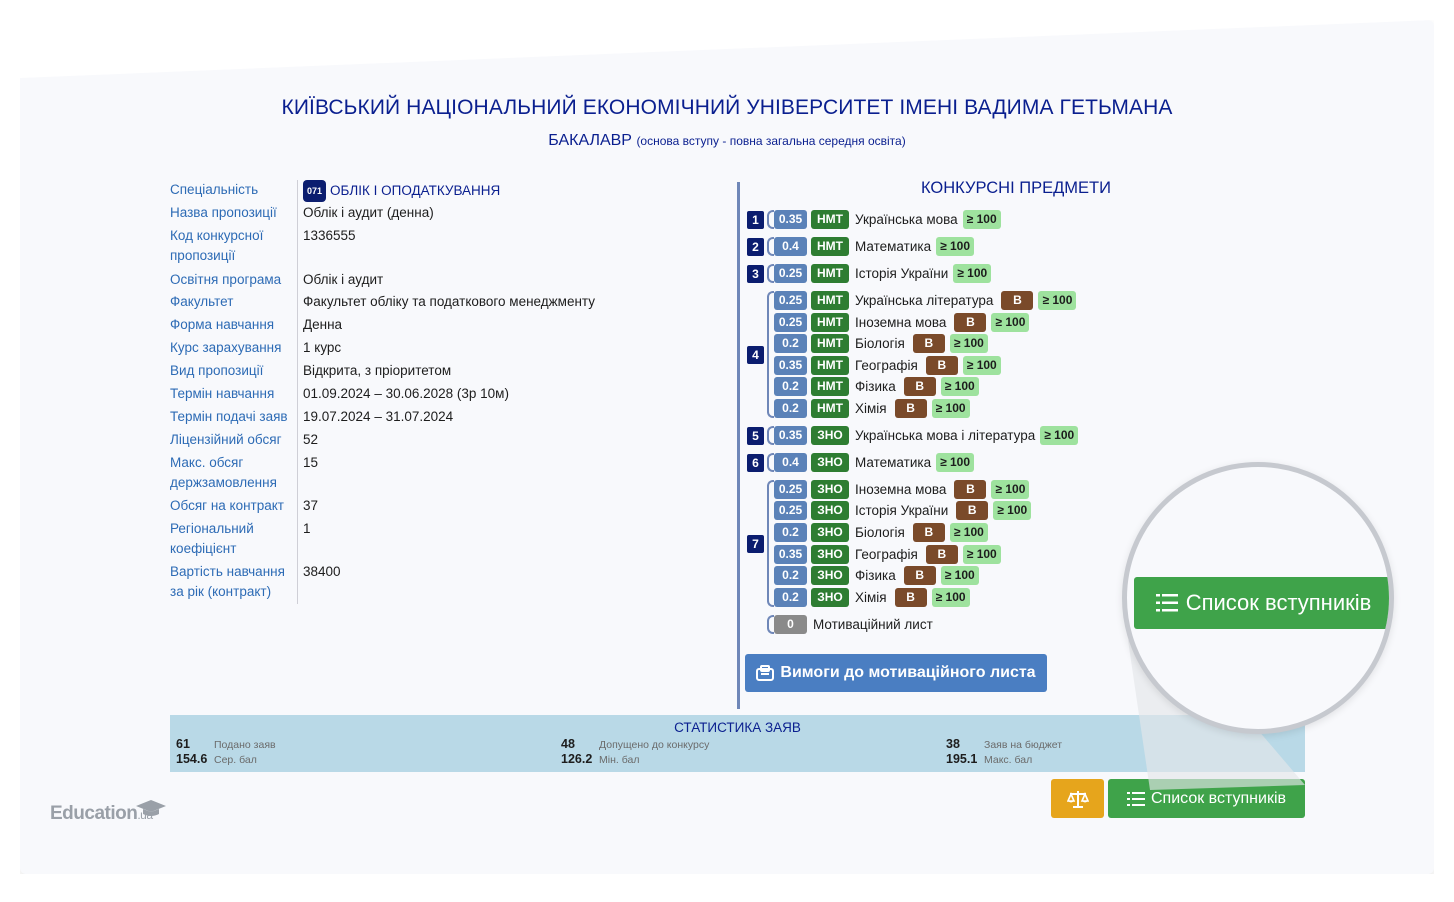 The height and width of the screenshot is (902, 1454). Describe the element at coordinates (881, 343) in the screenshot. I see `subject-row: 0.2 НМТ Біологія В ≥ 100` at that location.